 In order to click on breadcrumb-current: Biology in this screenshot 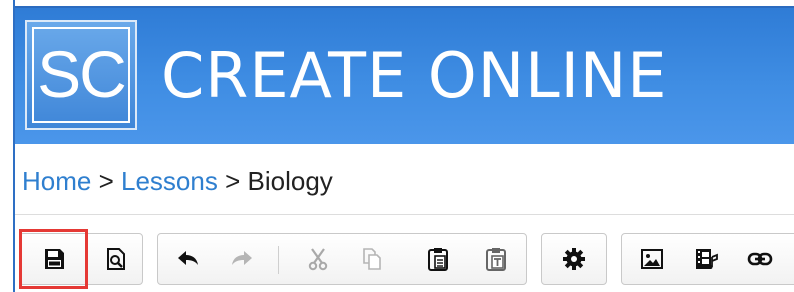, I will do `click(290, 181)`.